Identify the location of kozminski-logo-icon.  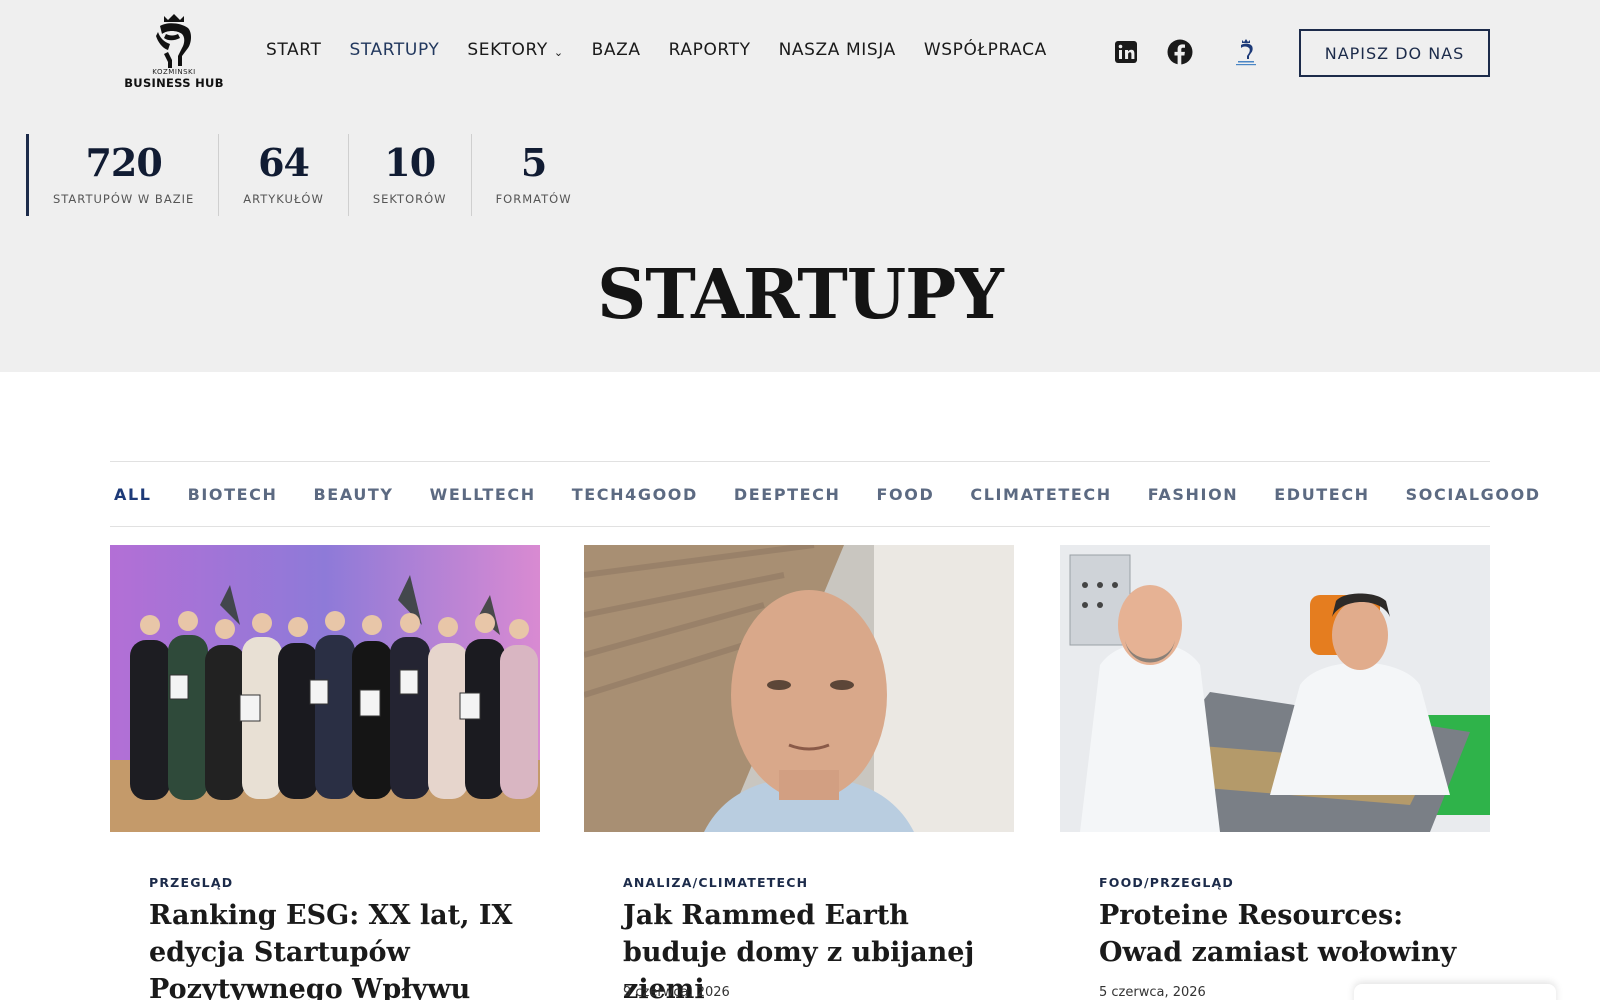
(1246, 52).